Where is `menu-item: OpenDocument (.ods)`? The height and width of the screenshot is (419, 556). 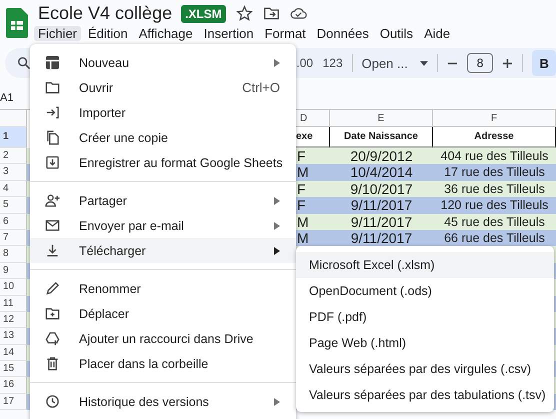
menu-item: OpenDocument (.ods) is located at coordinates (425, 291).